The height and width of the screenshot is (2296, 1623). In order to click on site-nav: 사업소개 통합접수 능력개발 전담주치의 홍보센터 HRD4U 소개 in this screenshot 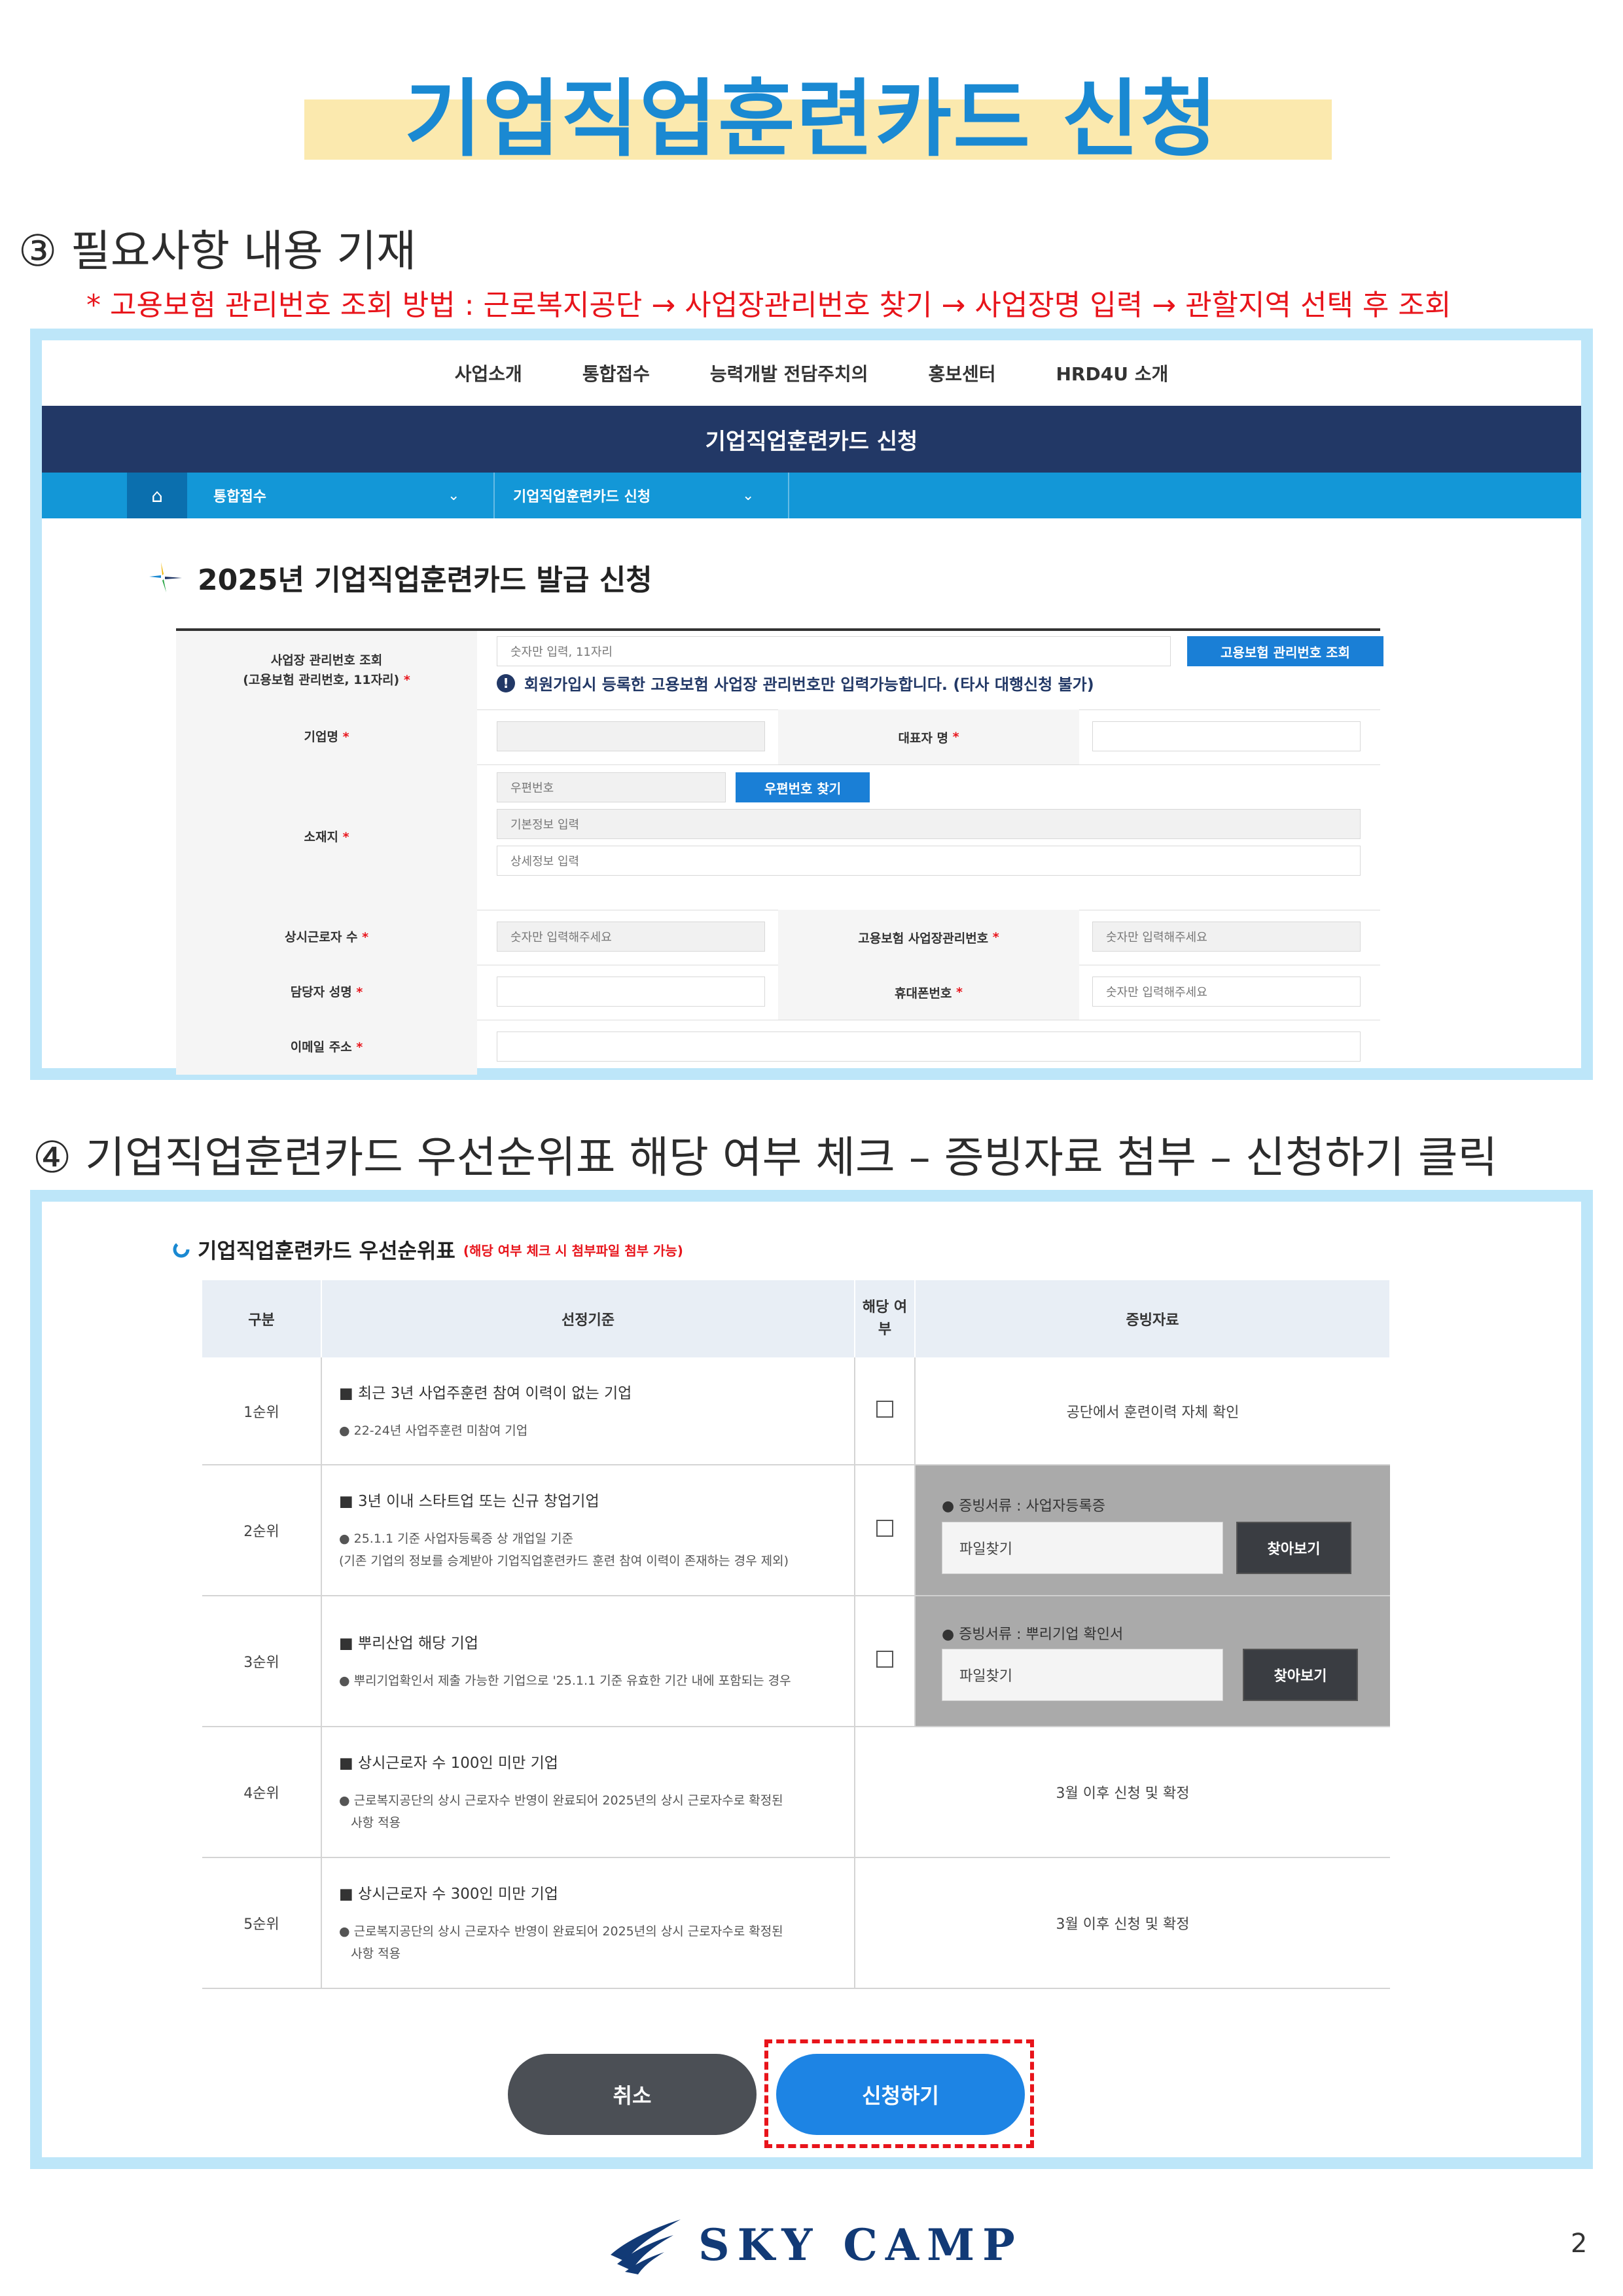, I will do `click(811, 373)`.